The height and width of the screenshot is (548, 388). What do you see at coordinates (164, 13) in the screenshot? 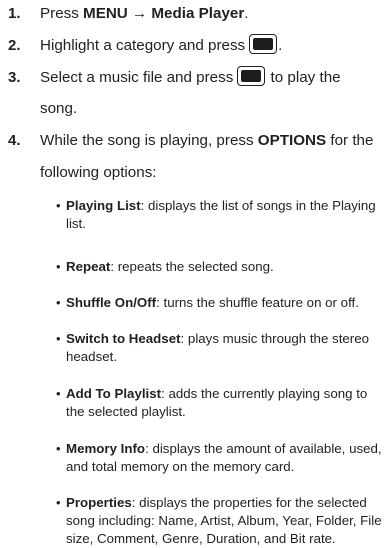
I see `menu-path: MENU → Media Player` at bounding box center [164, 13].